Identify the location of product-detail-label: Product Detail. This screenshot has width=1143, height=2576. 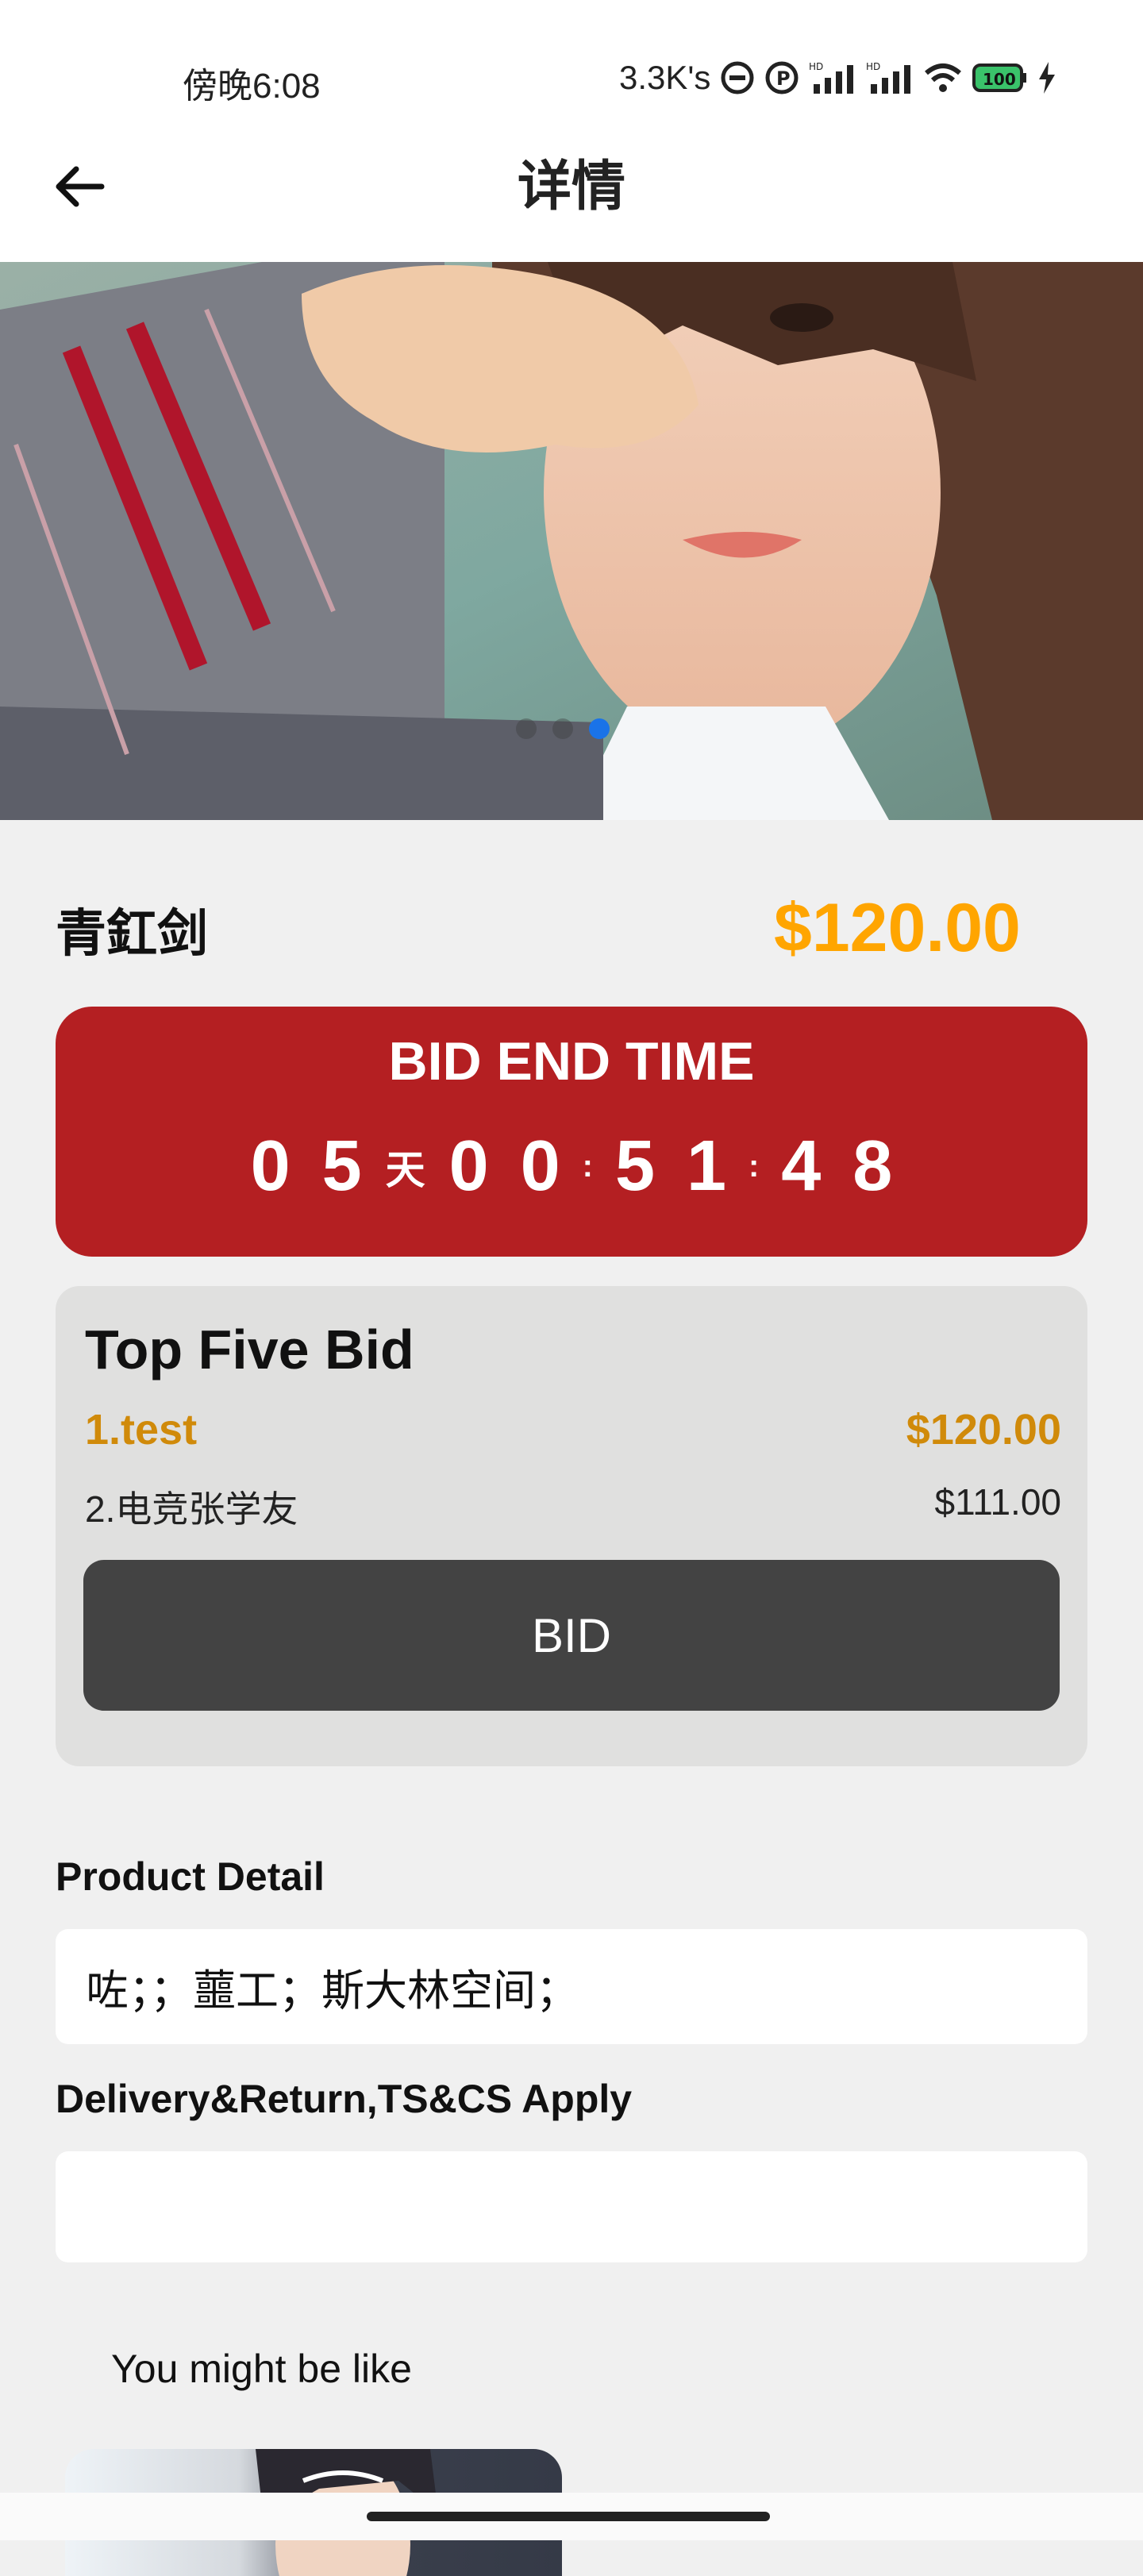
(190, 1876).